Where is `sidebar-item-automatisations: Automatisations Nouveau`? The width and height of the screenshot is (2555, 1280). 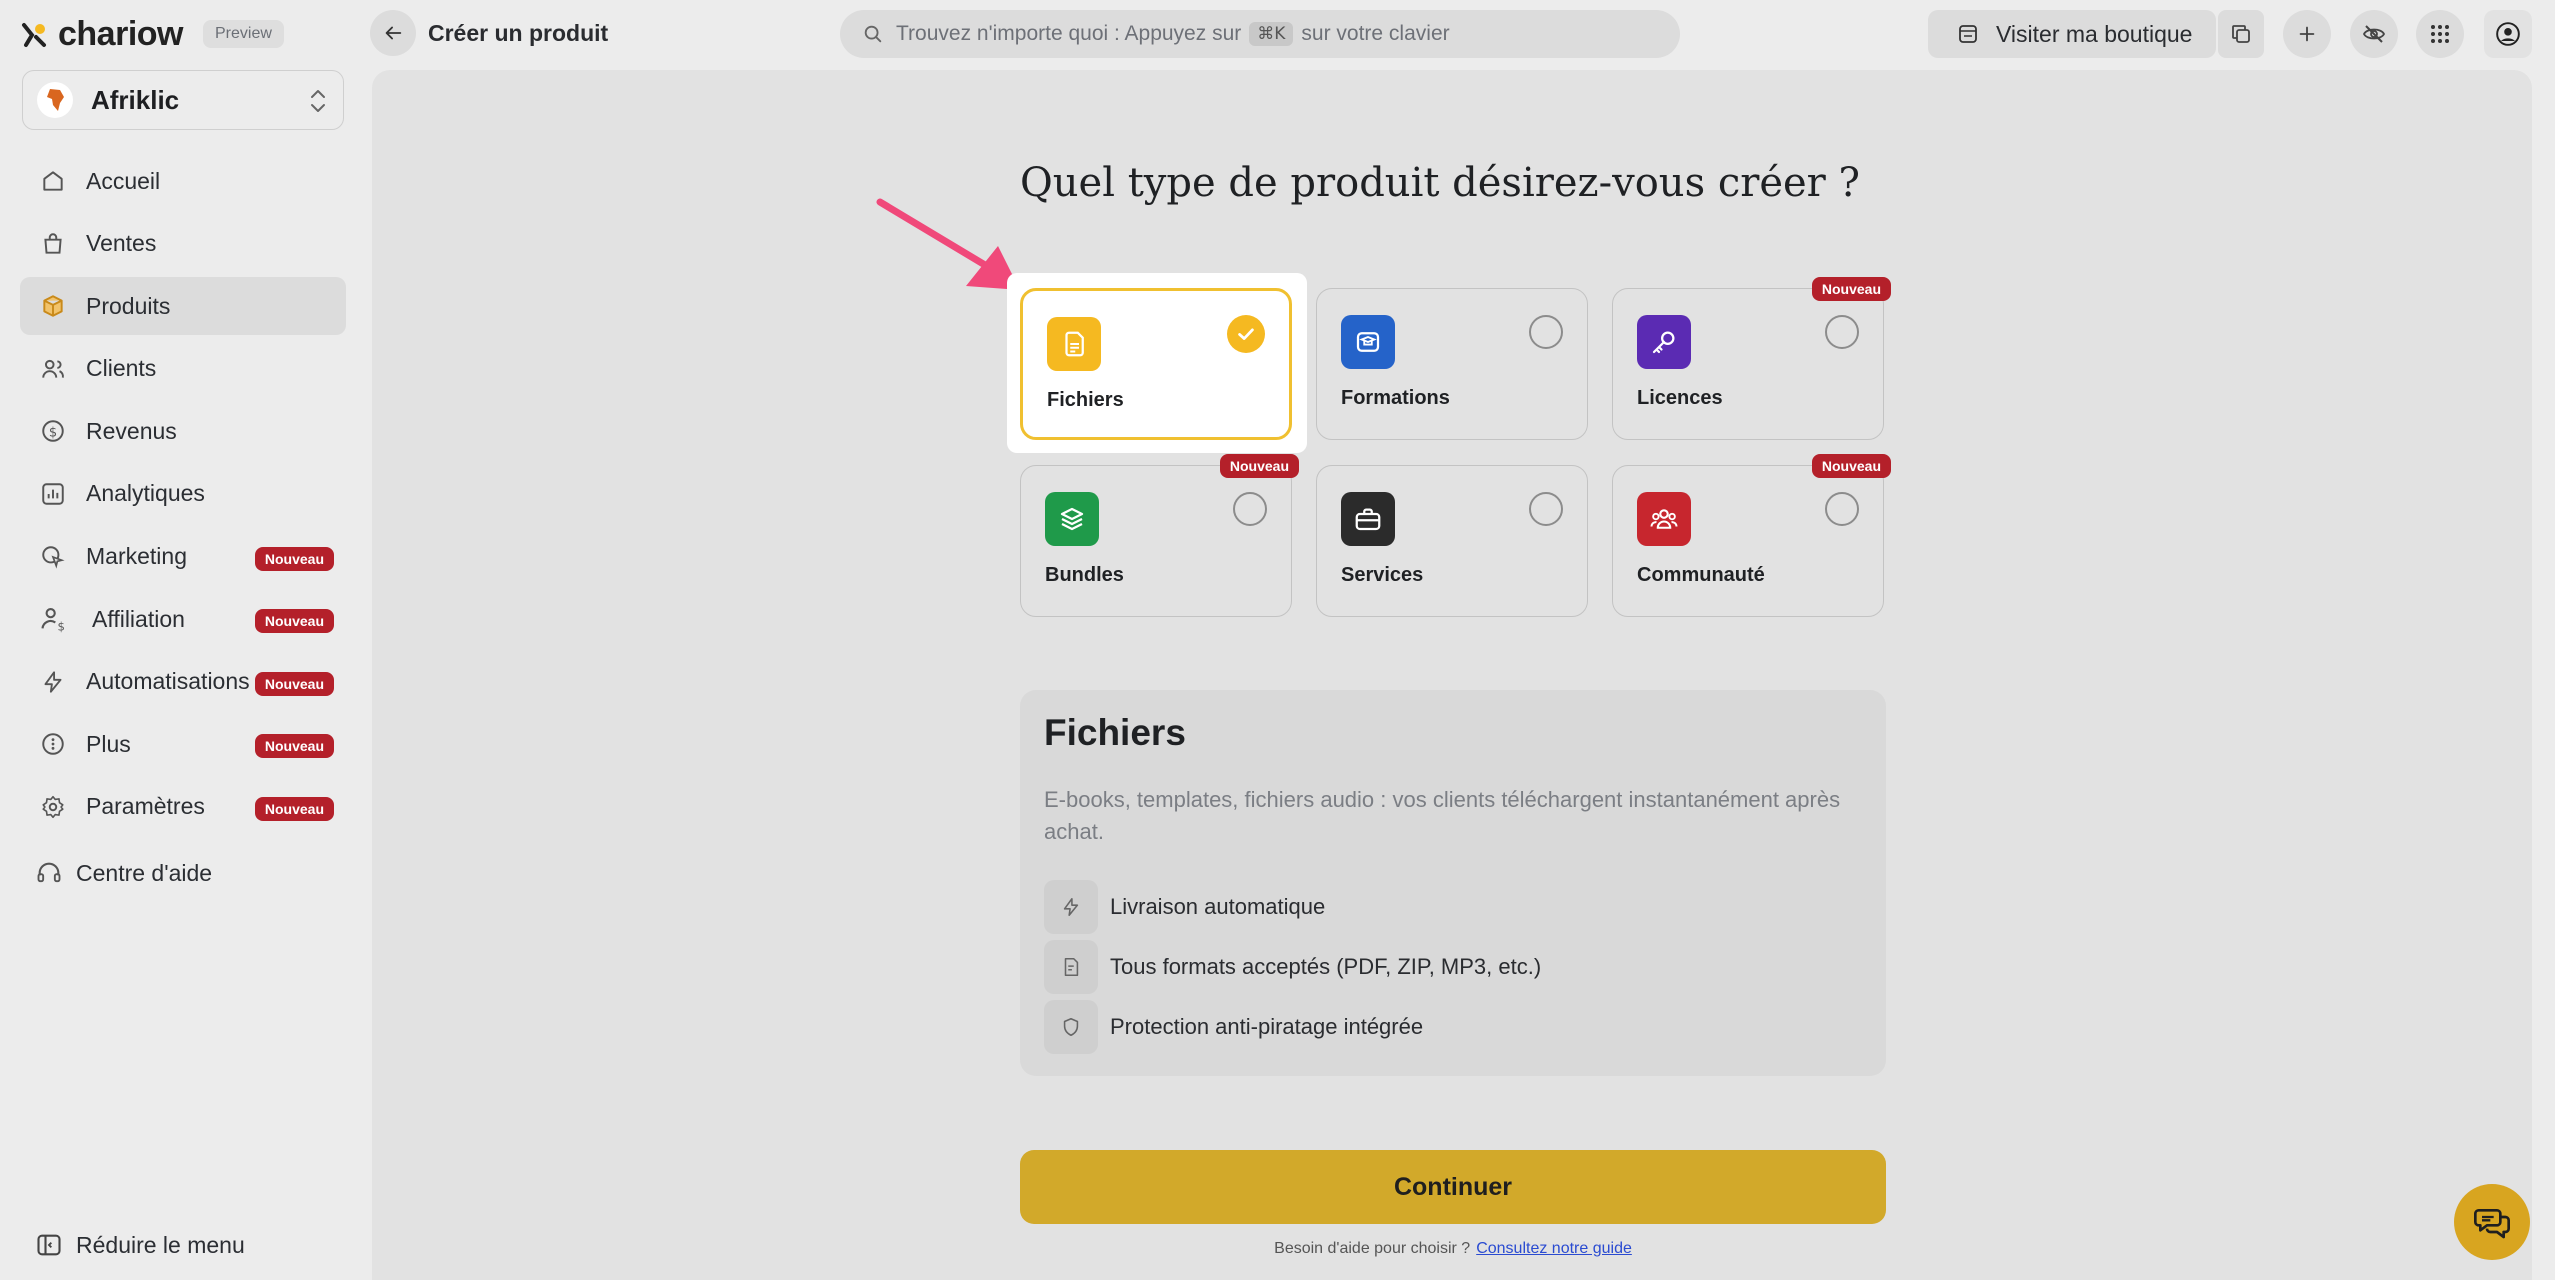 sidebar-item-automatisations: Automatisations Nouveau is located at coordinates (183, 682).